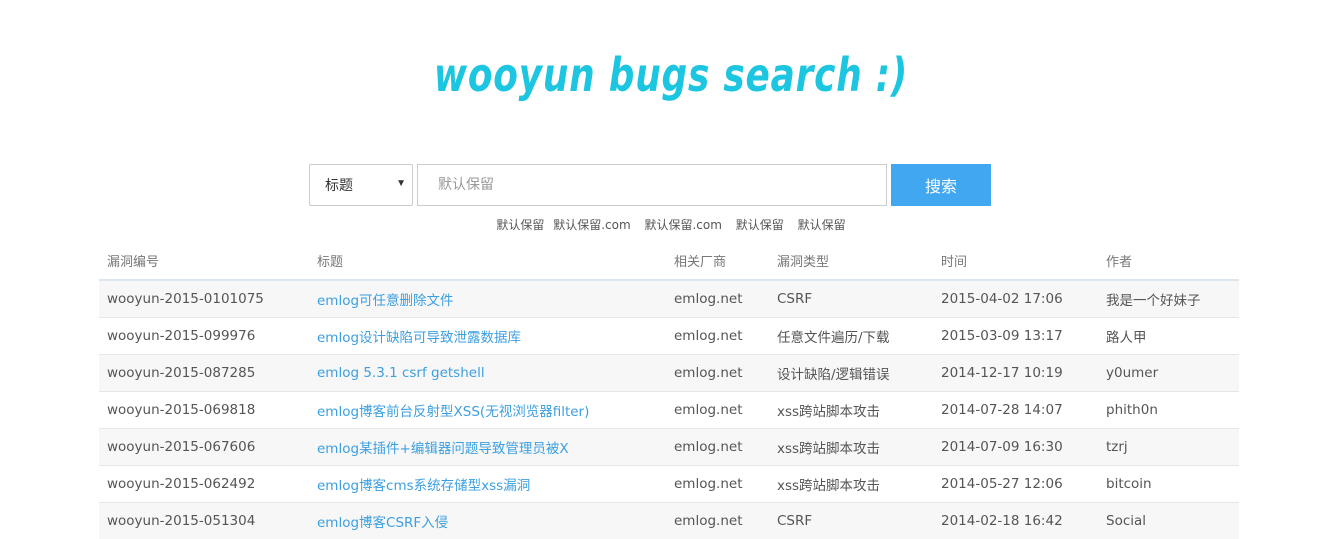 The image size is (1342, 539). Describe the element at coordinates (1015, 261) in the screenshot. I see `header-time: 时间` at that location.